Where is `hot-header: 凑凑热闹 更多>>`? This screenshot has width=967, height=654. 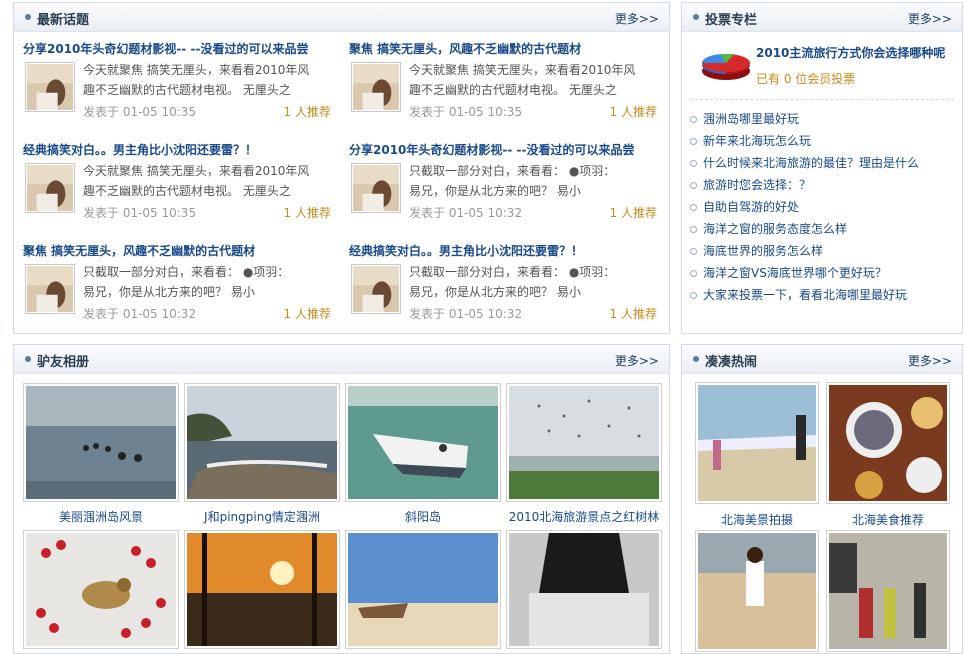 hot-header: 凑凑热闹 更多>> is located at coordinates (822, 359).